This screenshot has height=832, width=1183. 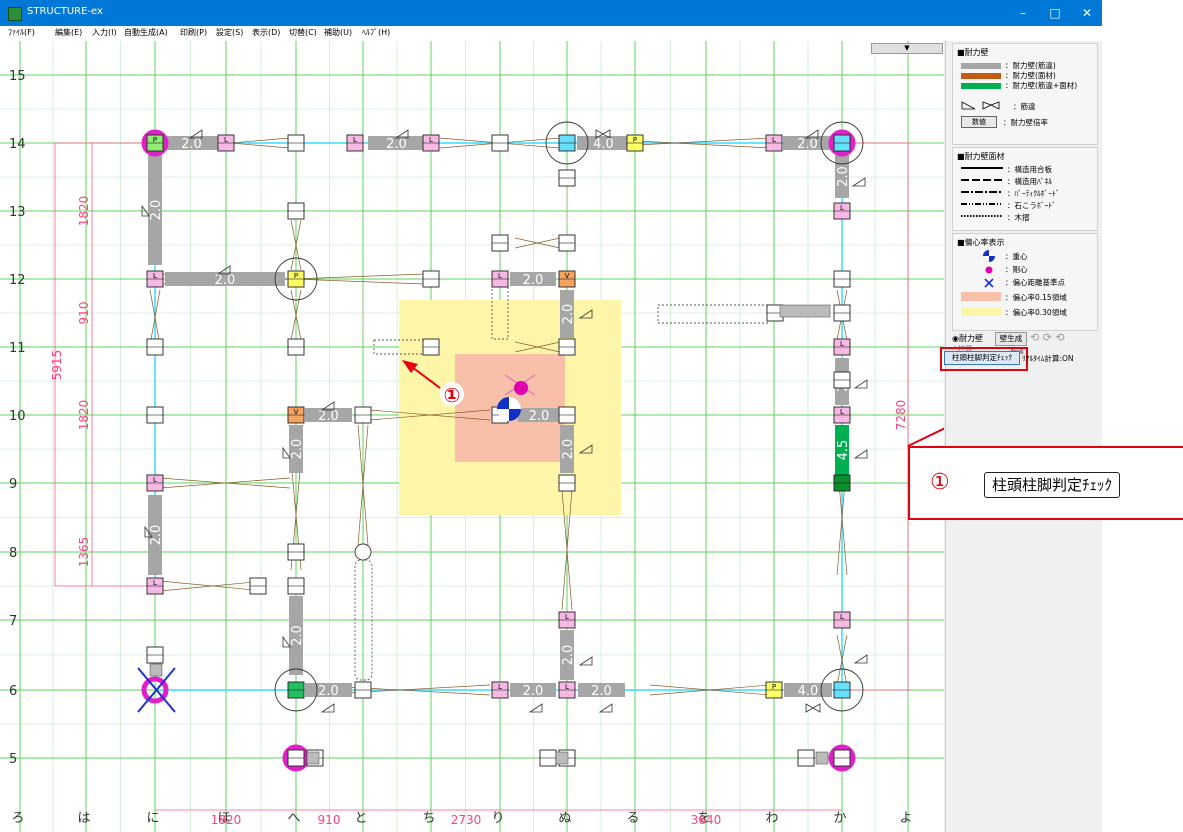 I want to click on legend-plywood: ：構造用合板, so click(x=1029, y=169).